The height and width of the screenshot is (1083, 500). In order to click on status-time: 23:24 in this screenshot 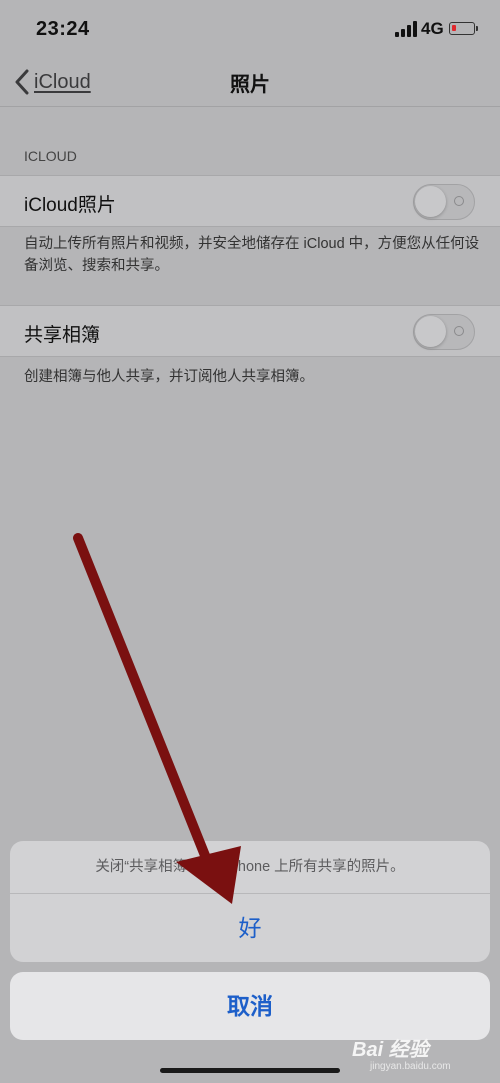, I will do `click(63, 29)`.